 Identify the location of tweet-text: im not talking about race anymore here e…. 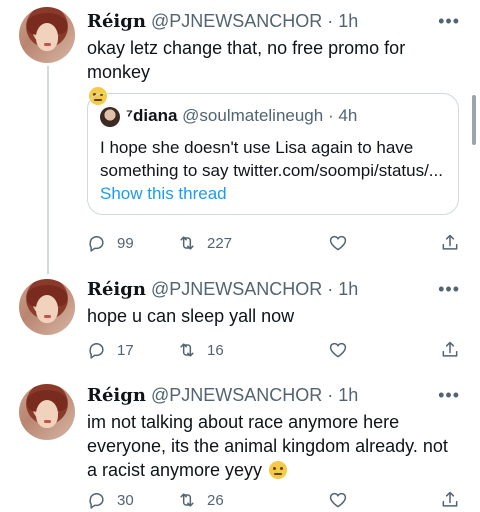
(274, 446).